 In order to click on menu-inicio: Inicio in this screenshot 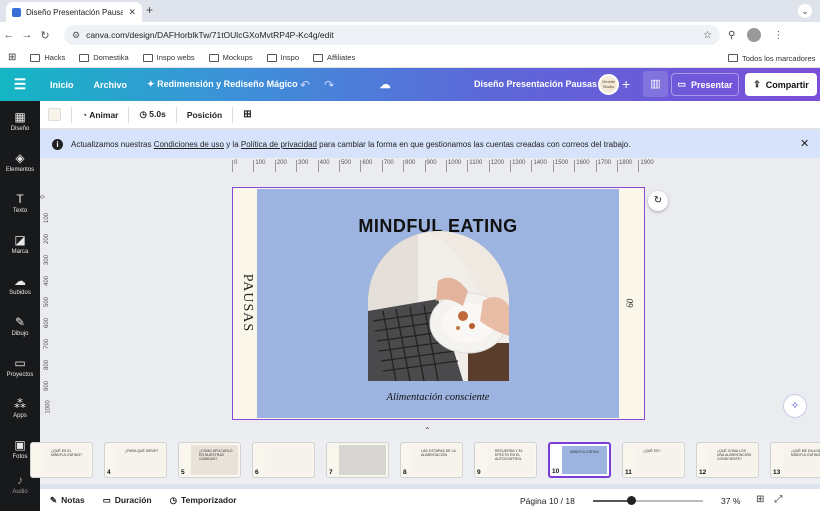, I will do `click(62, 85)`.